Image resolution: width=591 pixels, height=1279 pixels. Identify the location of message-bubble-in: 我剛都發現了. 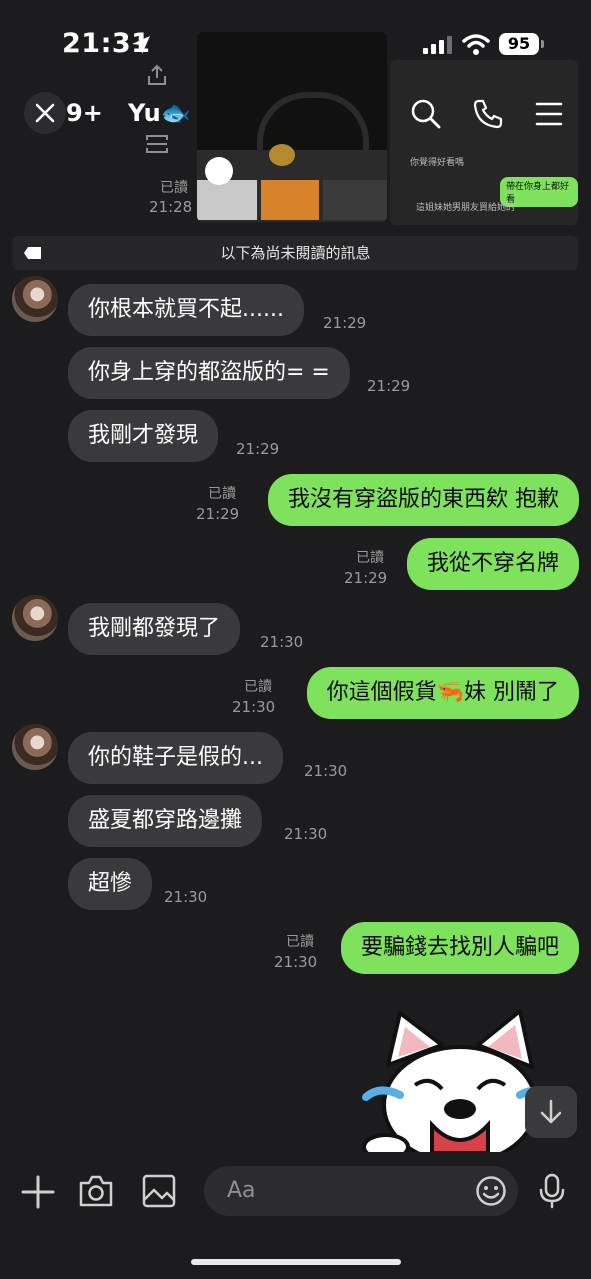
(154, 629).